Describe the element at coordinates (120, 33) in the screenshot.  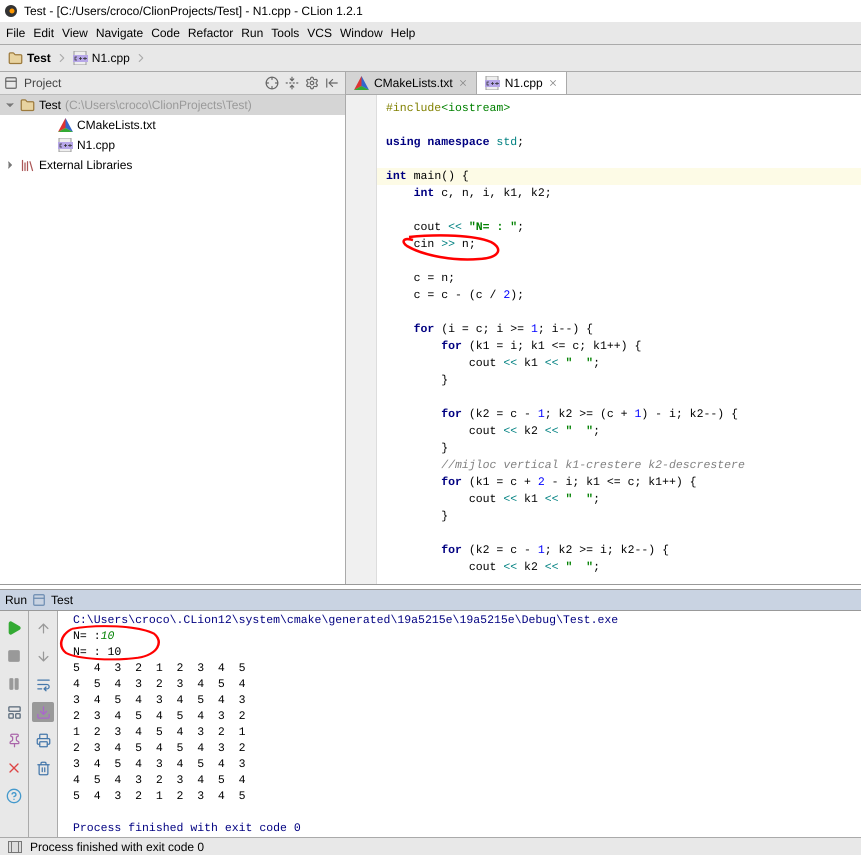
I see `menu-item: Navigate` at that location.